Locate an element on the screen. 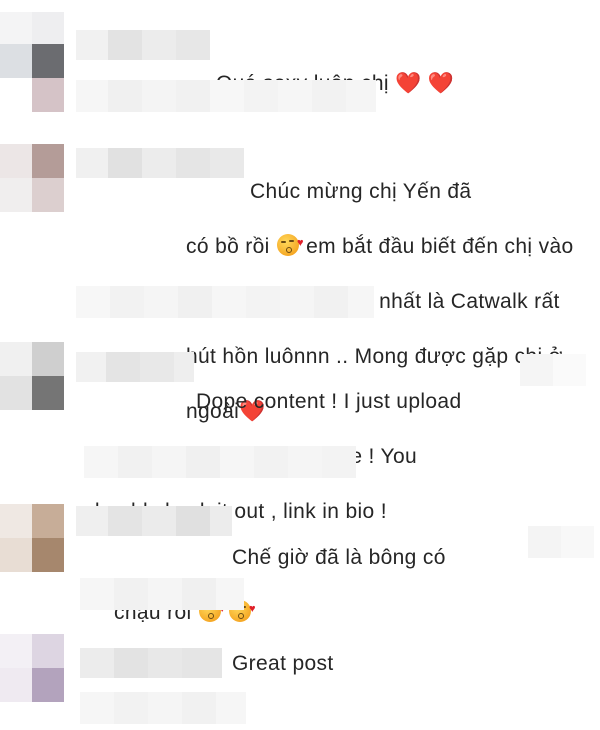 This screenshot has width=600, height=730. red-heart-icon: ❤️ ❤️ is located at coordinates (425, 83).